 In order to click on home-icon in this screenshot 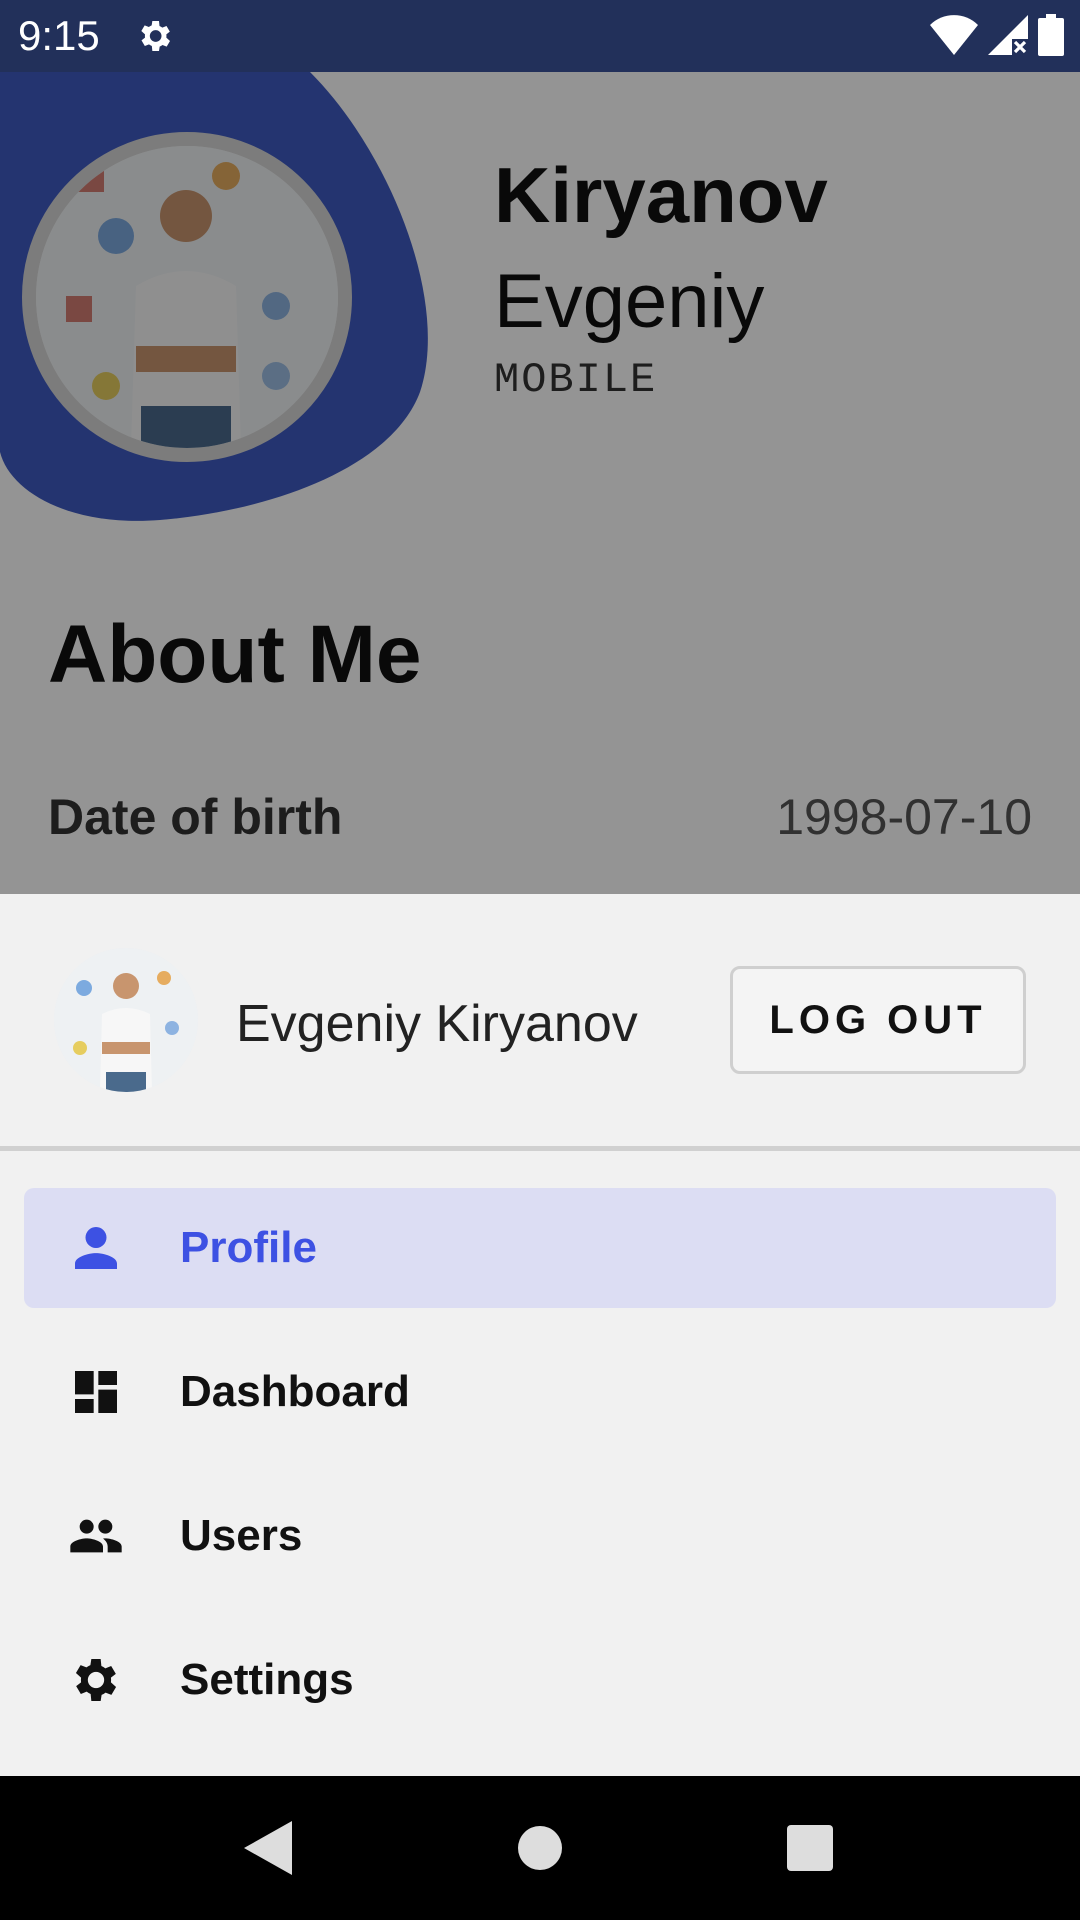, I will do `click(540, 1848)`.